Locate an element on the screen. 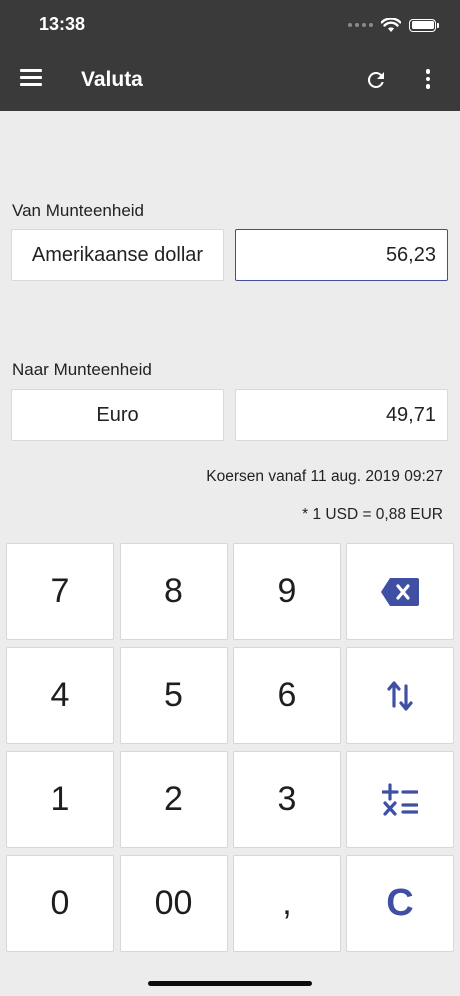  status-icons is located at coordinates (393, 25).